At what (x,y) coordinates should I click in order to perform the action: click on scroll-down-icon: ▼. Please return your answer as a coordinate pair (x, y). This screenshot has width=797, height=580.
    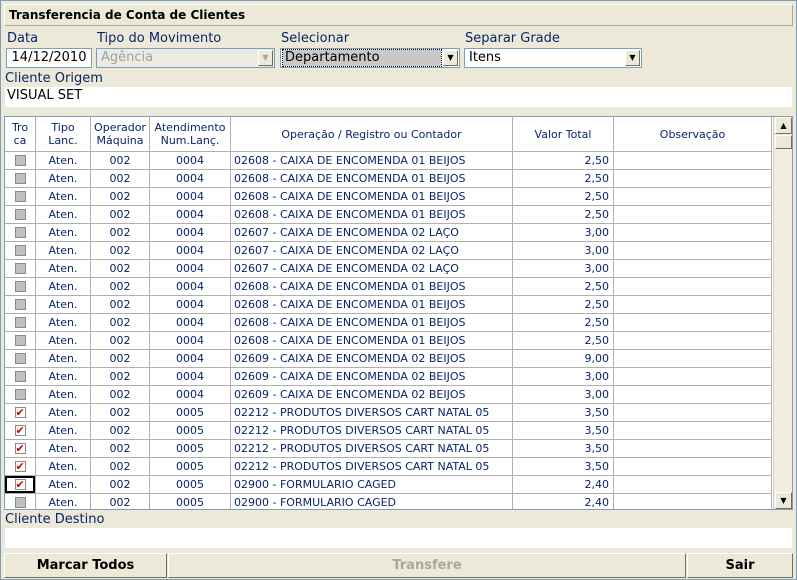
    Looking at the image, I should click on (783, 500).